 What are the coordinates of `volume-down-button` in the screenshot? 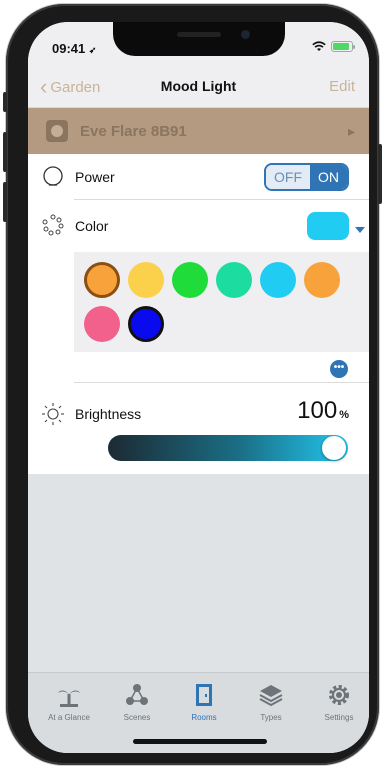 It's located at (5, 202).